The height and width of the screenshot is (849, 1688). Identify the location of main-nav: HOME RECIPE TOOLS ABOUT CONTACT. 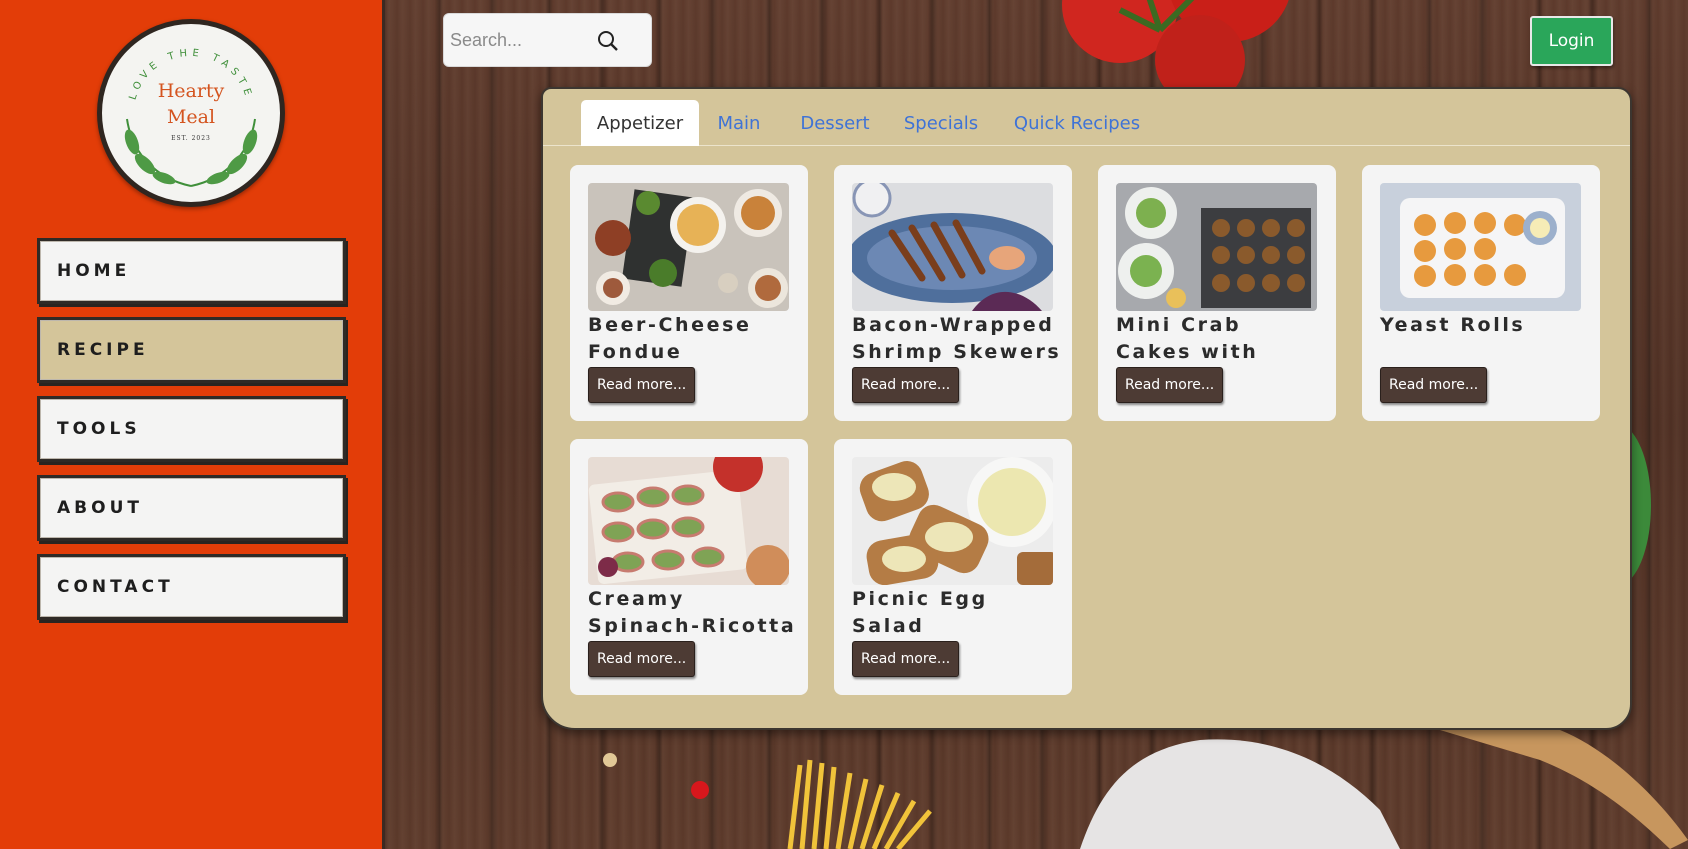
(191, 435).